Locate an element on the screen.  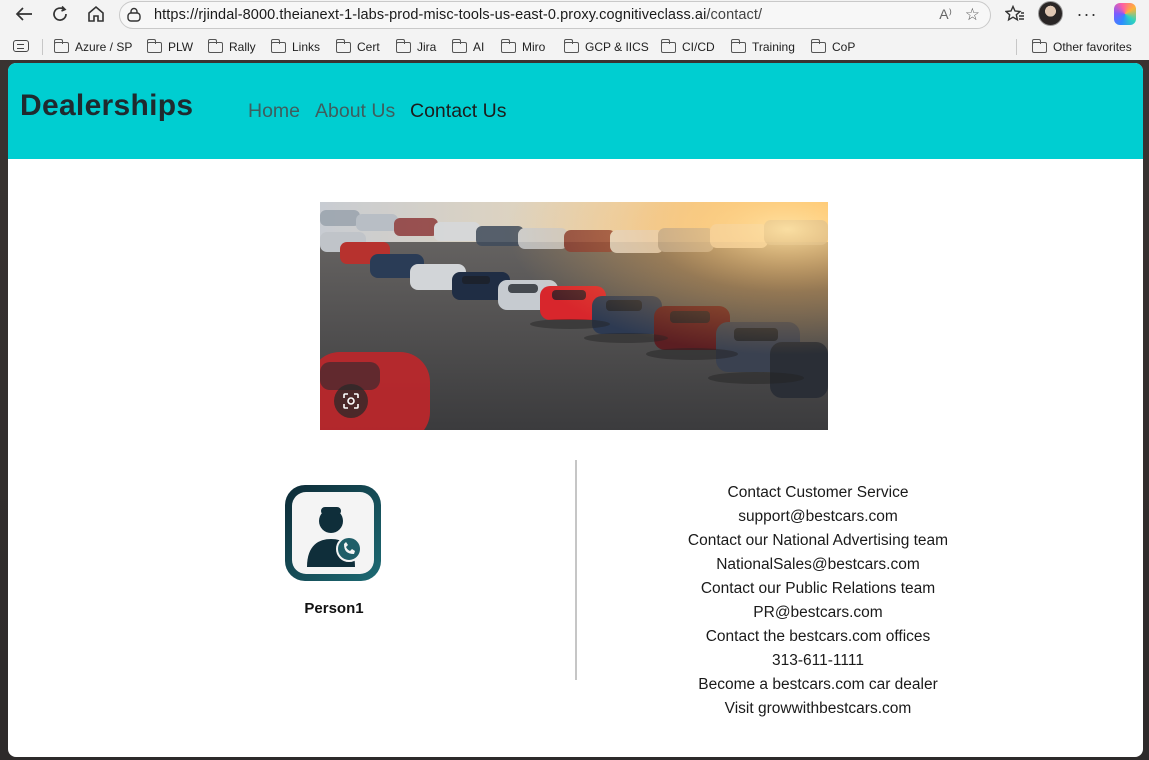
bookmark-label: Rally is located at coordinates (242, 47).